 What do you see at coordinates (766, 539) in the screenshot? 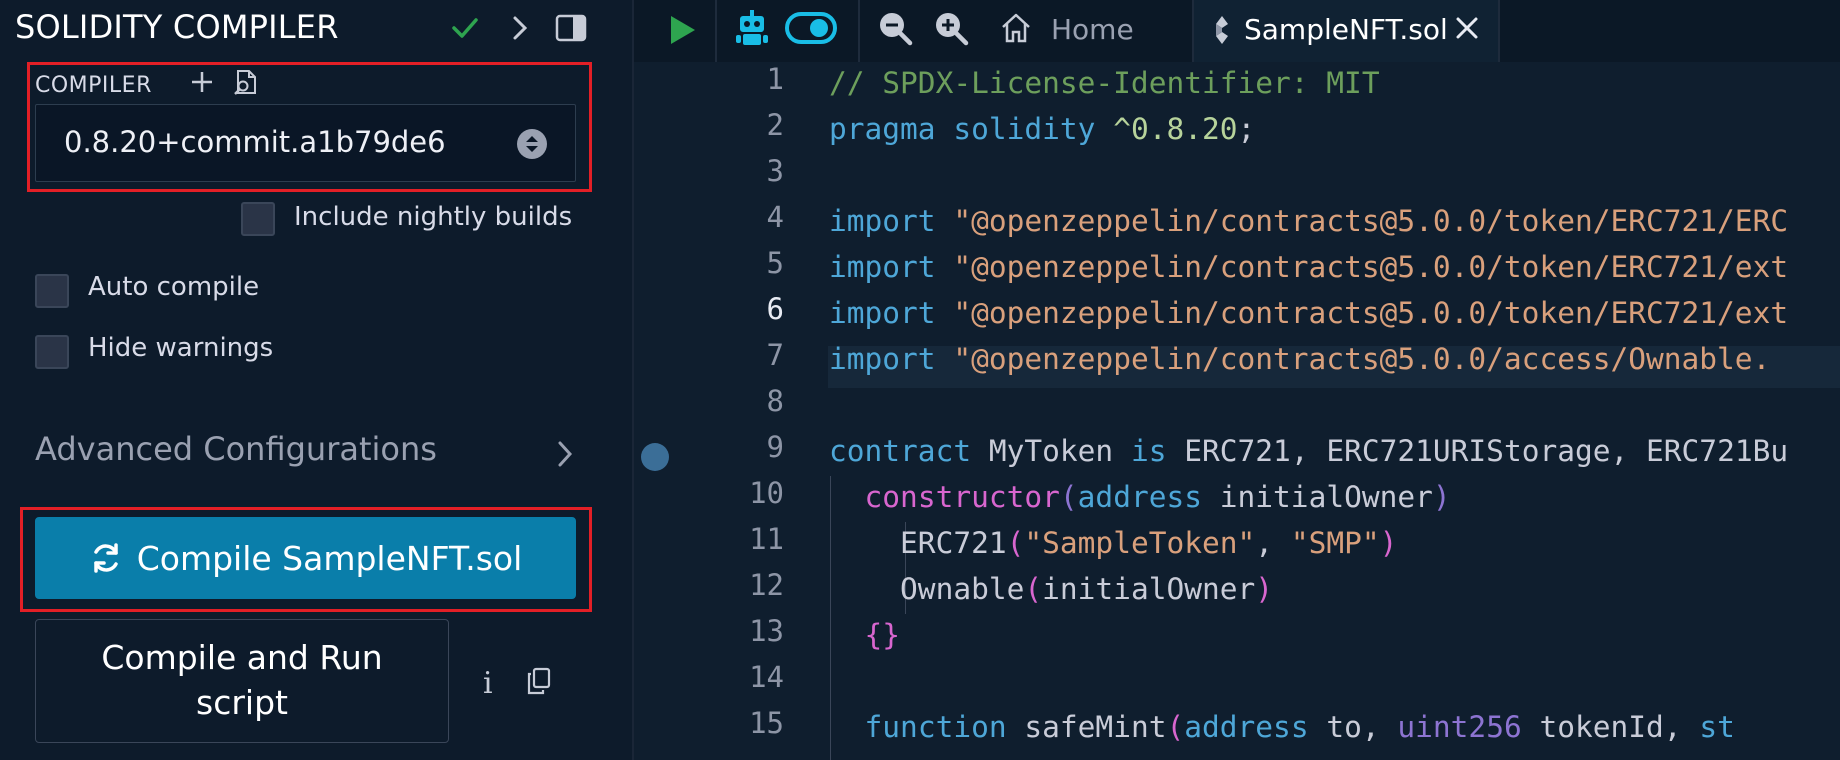
I see `line-number: 11` at bounding box center [766, 539].